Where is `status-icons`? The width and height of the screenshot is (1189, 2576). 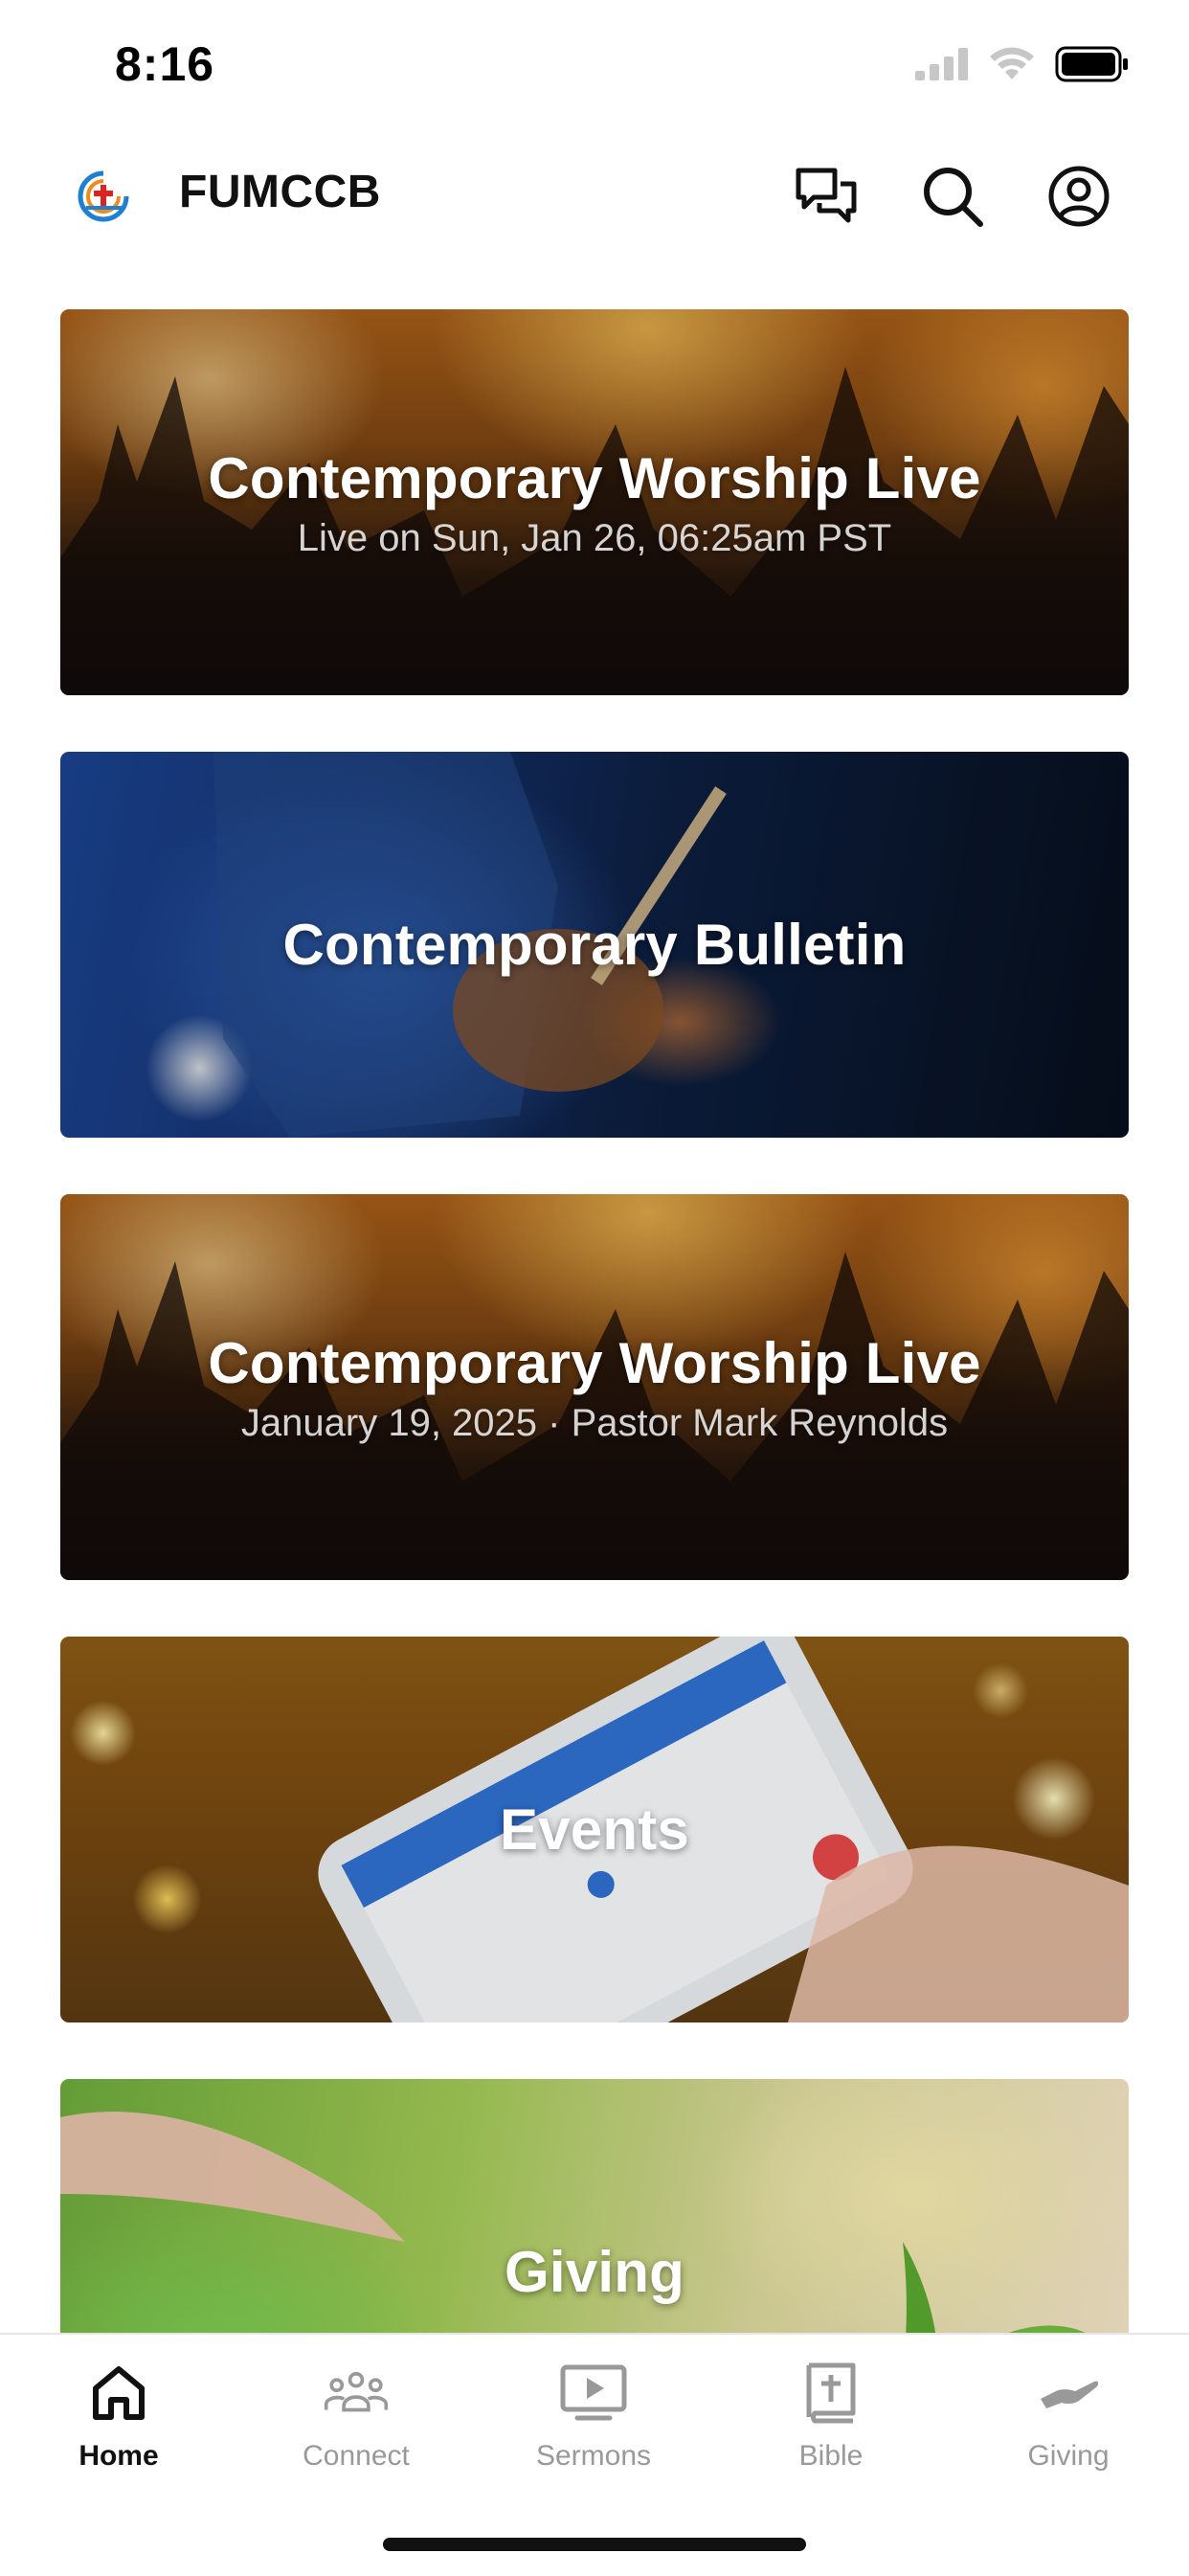
status-icons is located at coordinates (1022, 64).